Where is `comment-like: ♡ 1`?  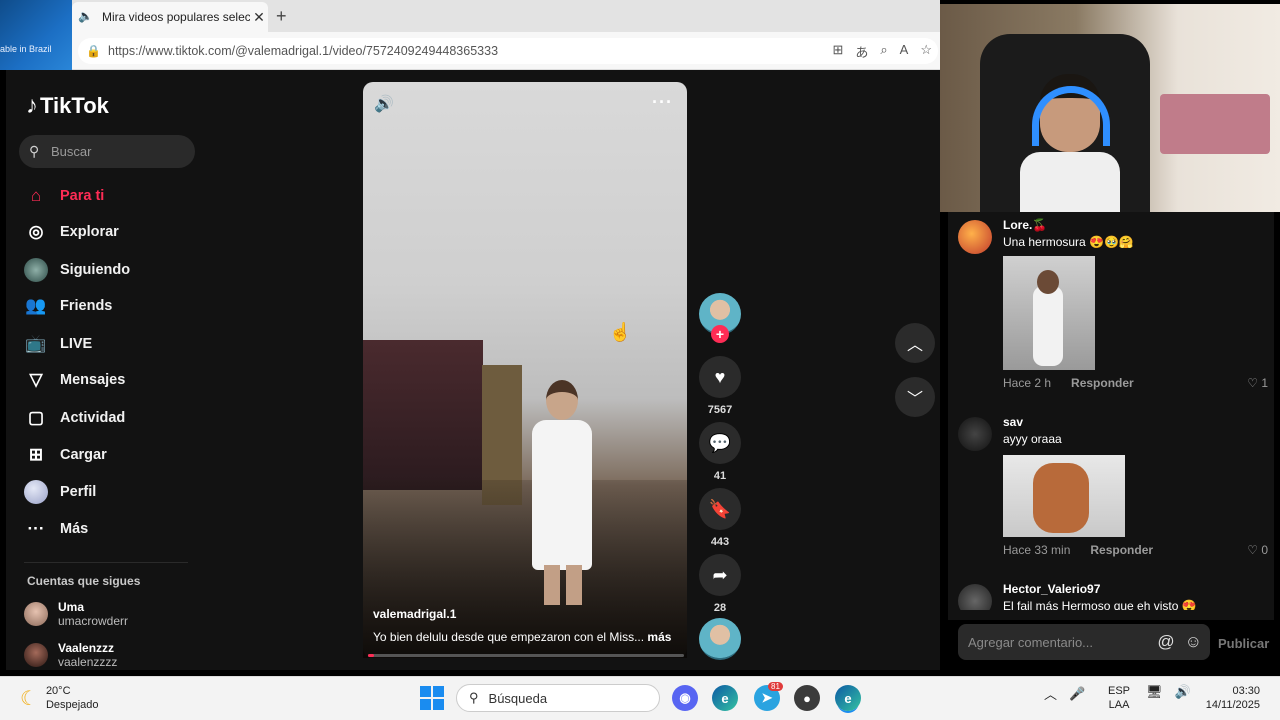 comment-like: ♡ 1 is located at coordinates (1257, 383).